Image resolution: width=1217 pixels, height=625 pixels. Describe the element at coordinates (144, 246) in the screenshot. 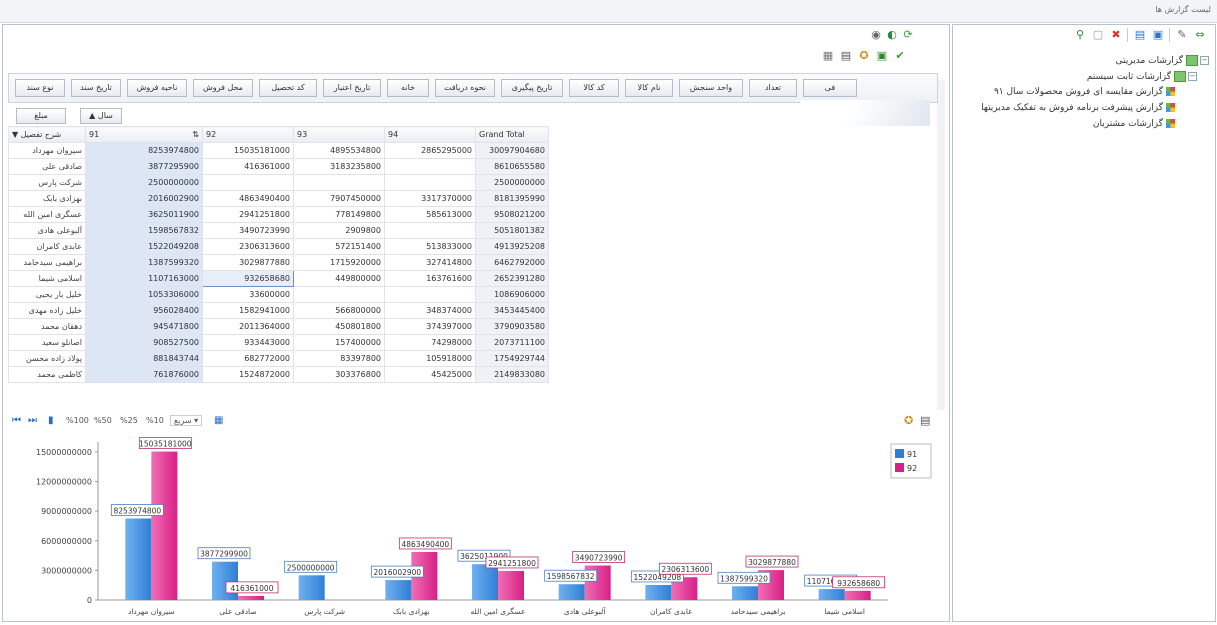

I see `pivot-cell: 1522049208` at that location.